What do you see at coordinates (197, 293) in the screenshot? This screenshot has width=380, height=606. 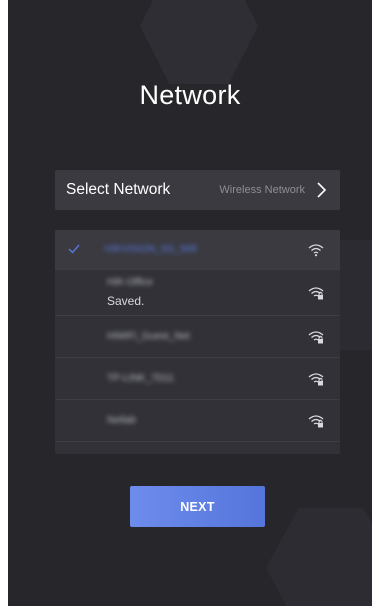 I see `network-item: HIK-Office Saved.` at bounding box center [197, 293].